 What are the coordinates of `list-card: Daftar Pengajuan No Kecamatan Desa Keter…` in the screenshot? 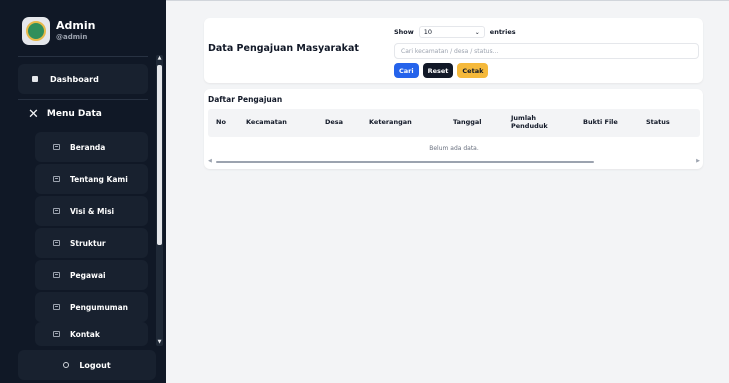 It's located at (453, 129).